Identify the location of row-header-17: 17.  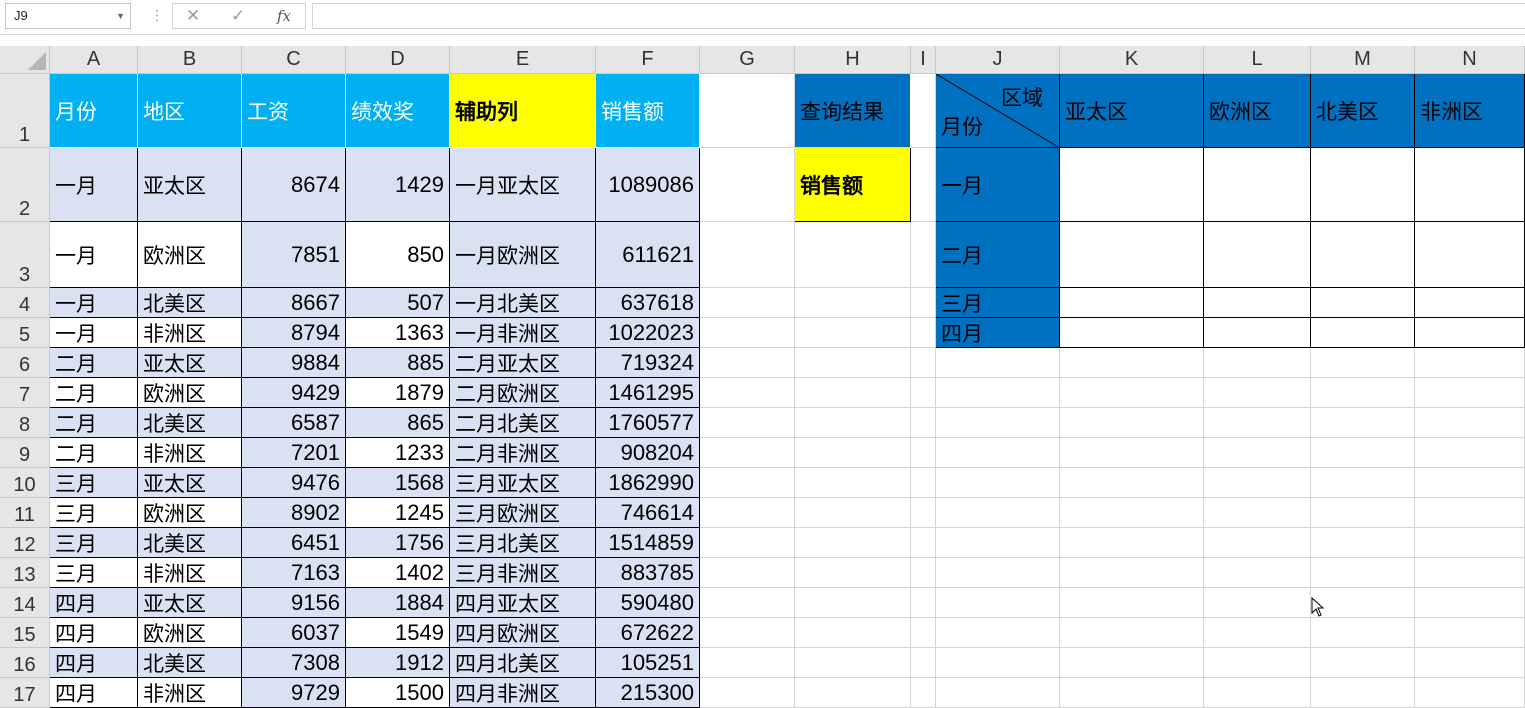
(25, 693).